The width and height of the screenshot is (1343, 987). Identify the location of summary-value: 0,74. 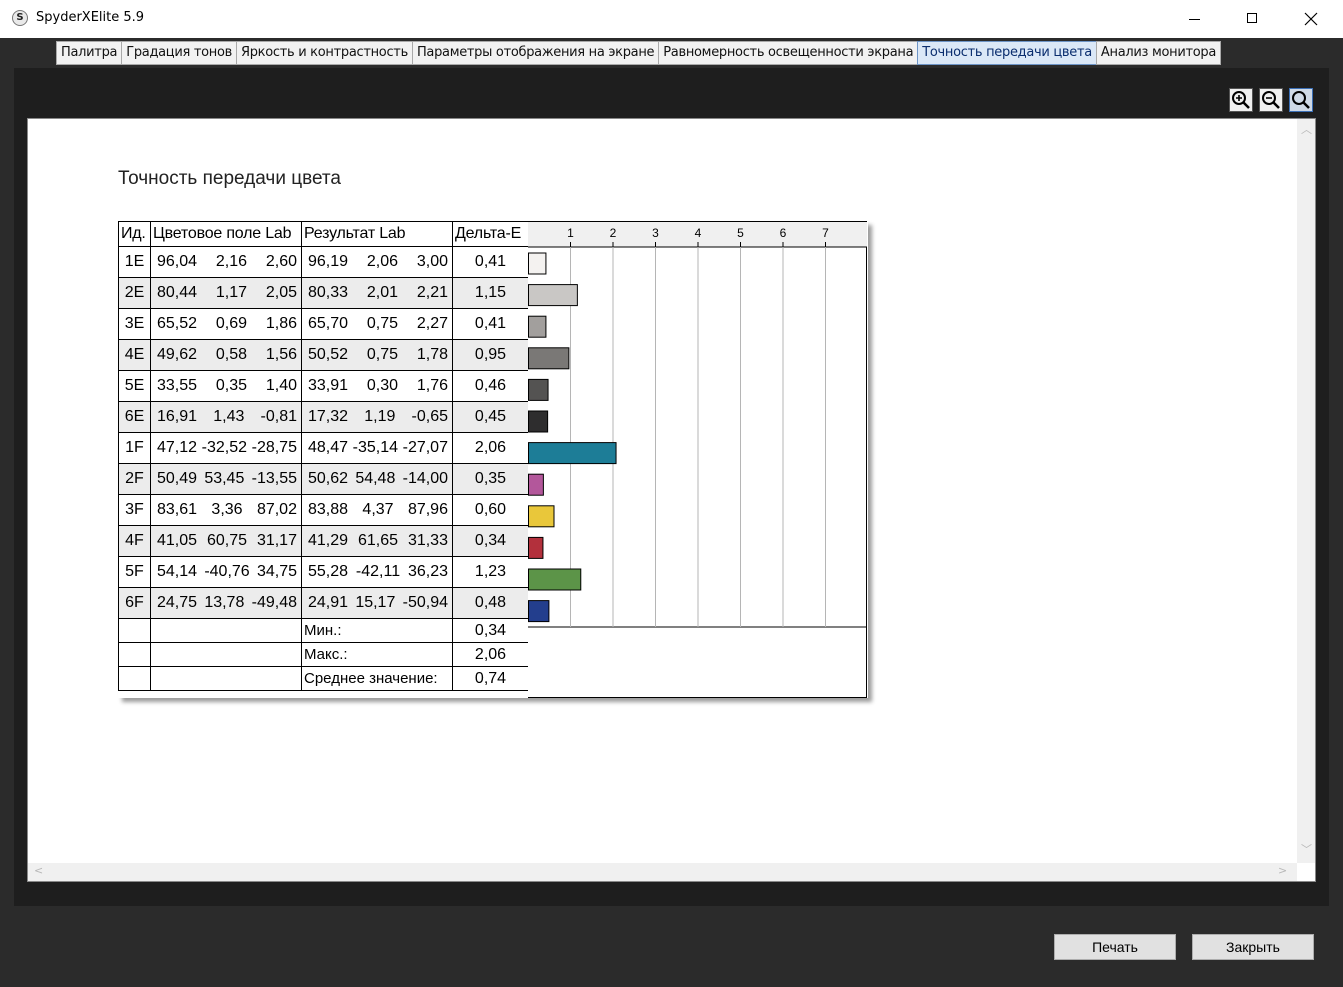
(490, 678).